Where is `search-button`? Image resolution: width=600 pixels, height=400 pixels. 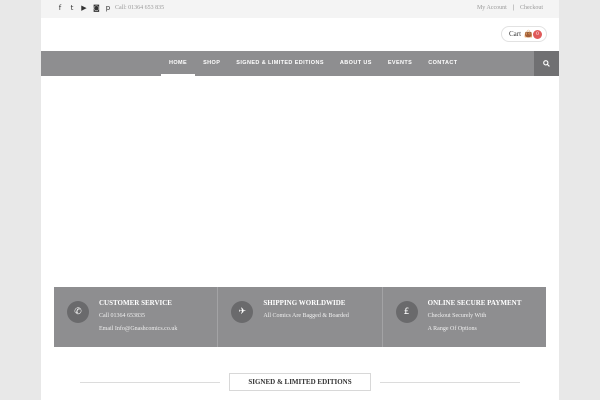 search-button is located at coordinates (546, 63).